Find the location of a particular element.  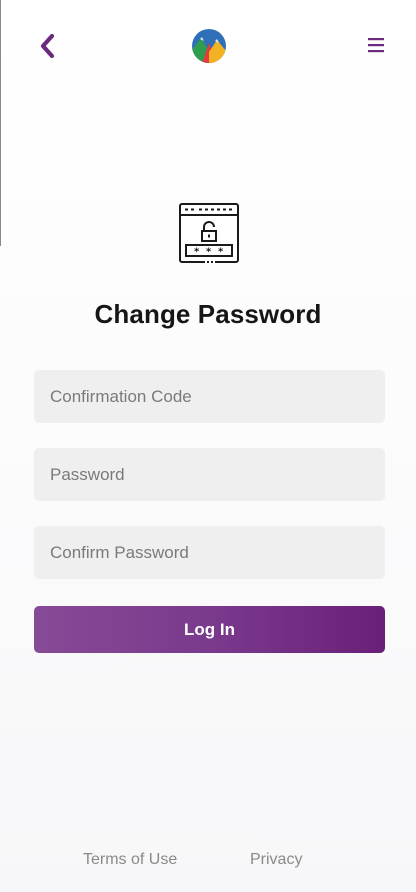

hero-illustration: * * * is located at coordinates (209, 233).